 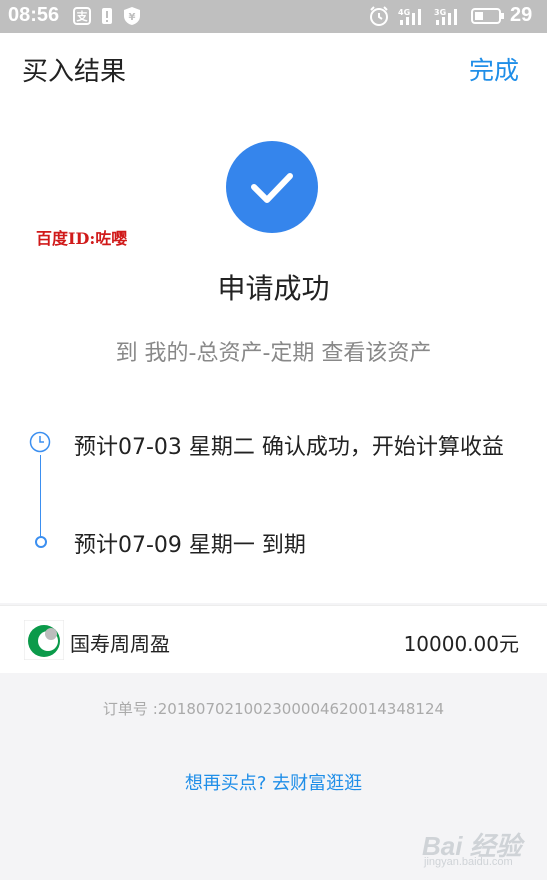 I want to click on success-title: 申请成功, so click(x=273, y=288).